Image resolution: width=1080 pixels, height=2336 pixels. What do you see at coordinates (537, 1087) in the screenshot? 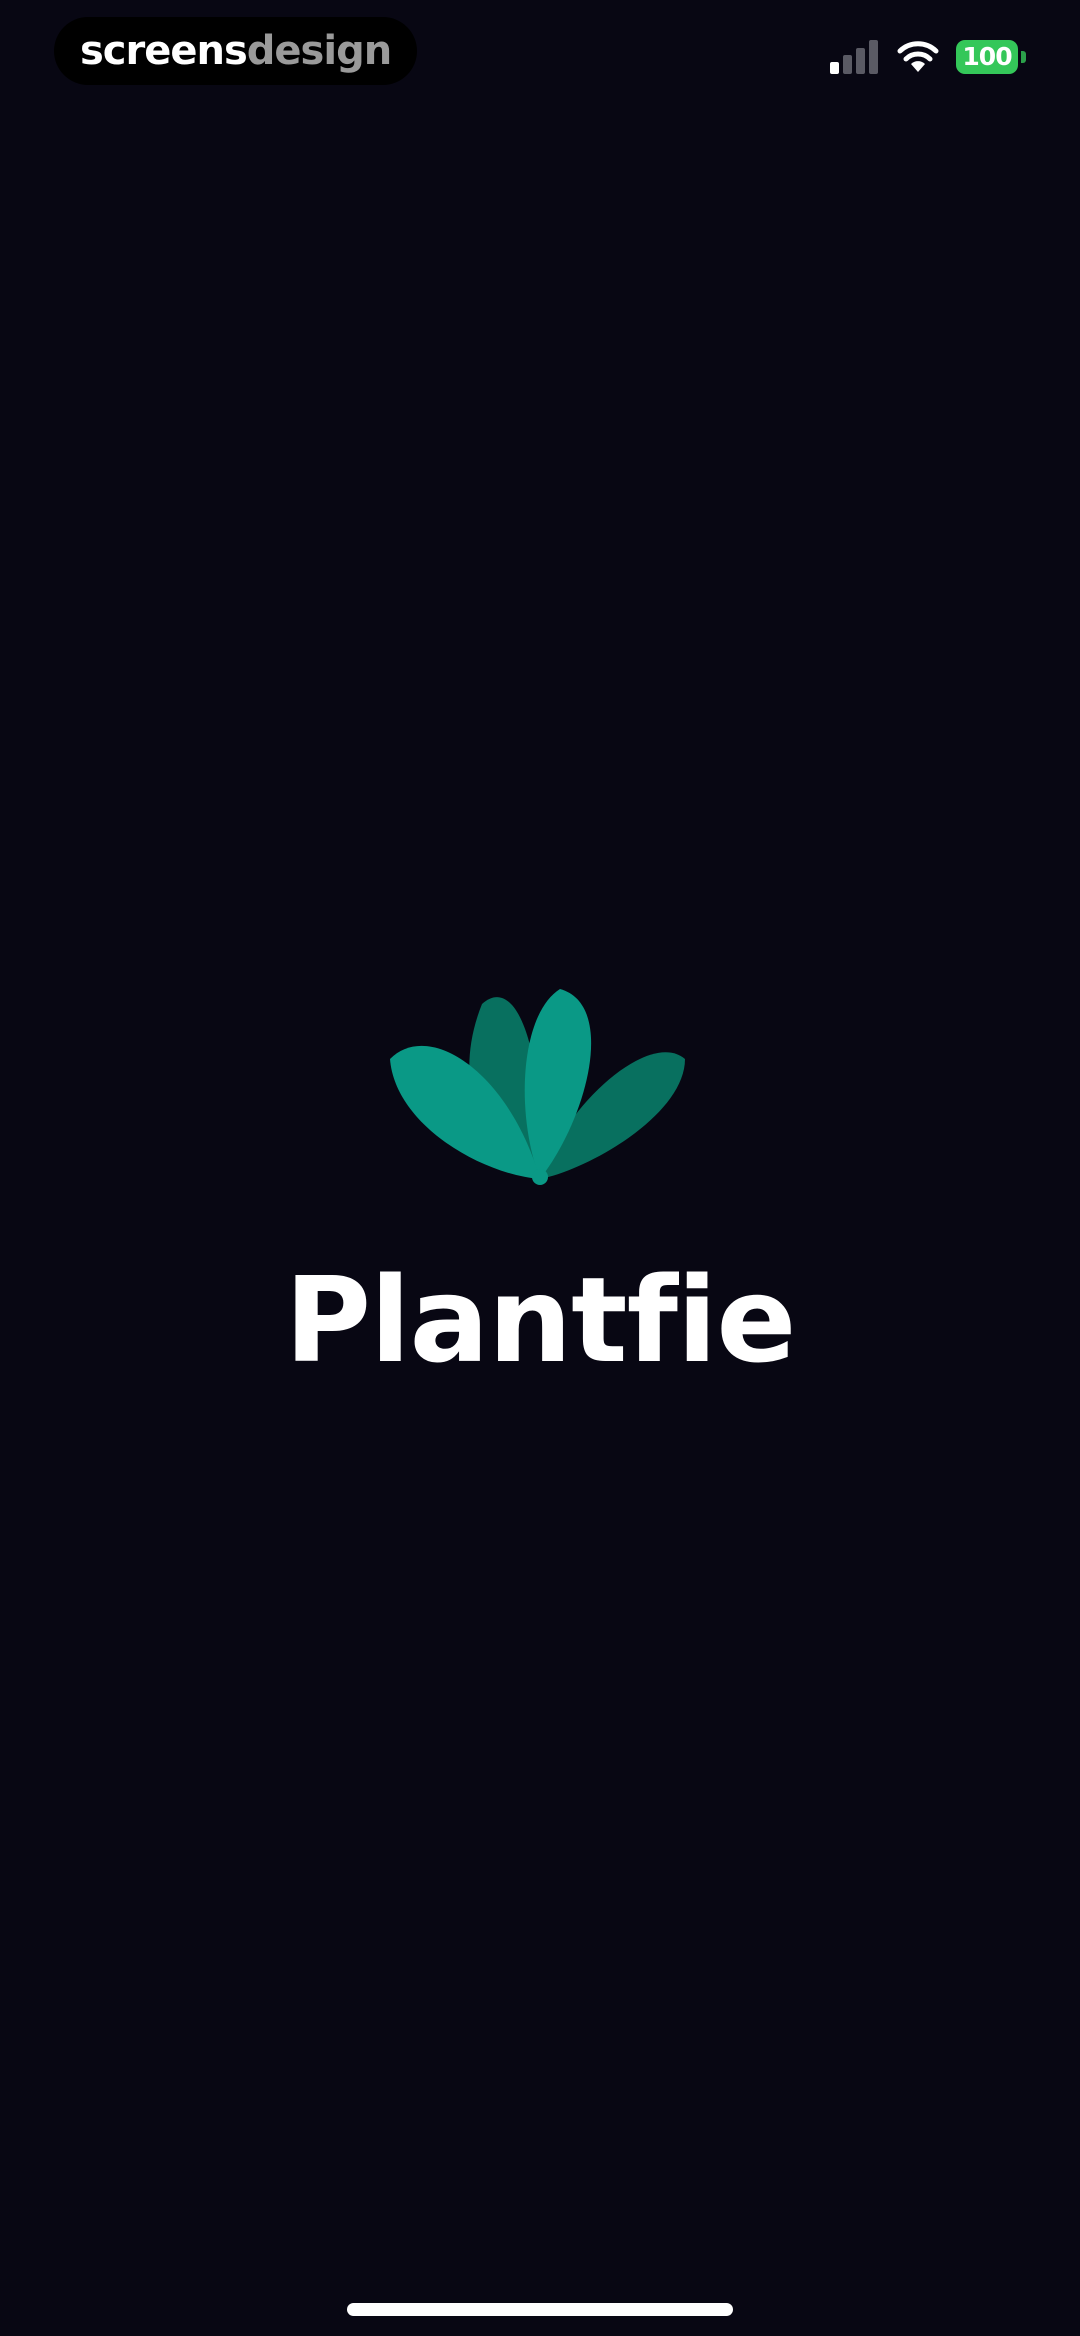
I see `plant-leaves-logo-icon` at bounding box center [537, 1087].